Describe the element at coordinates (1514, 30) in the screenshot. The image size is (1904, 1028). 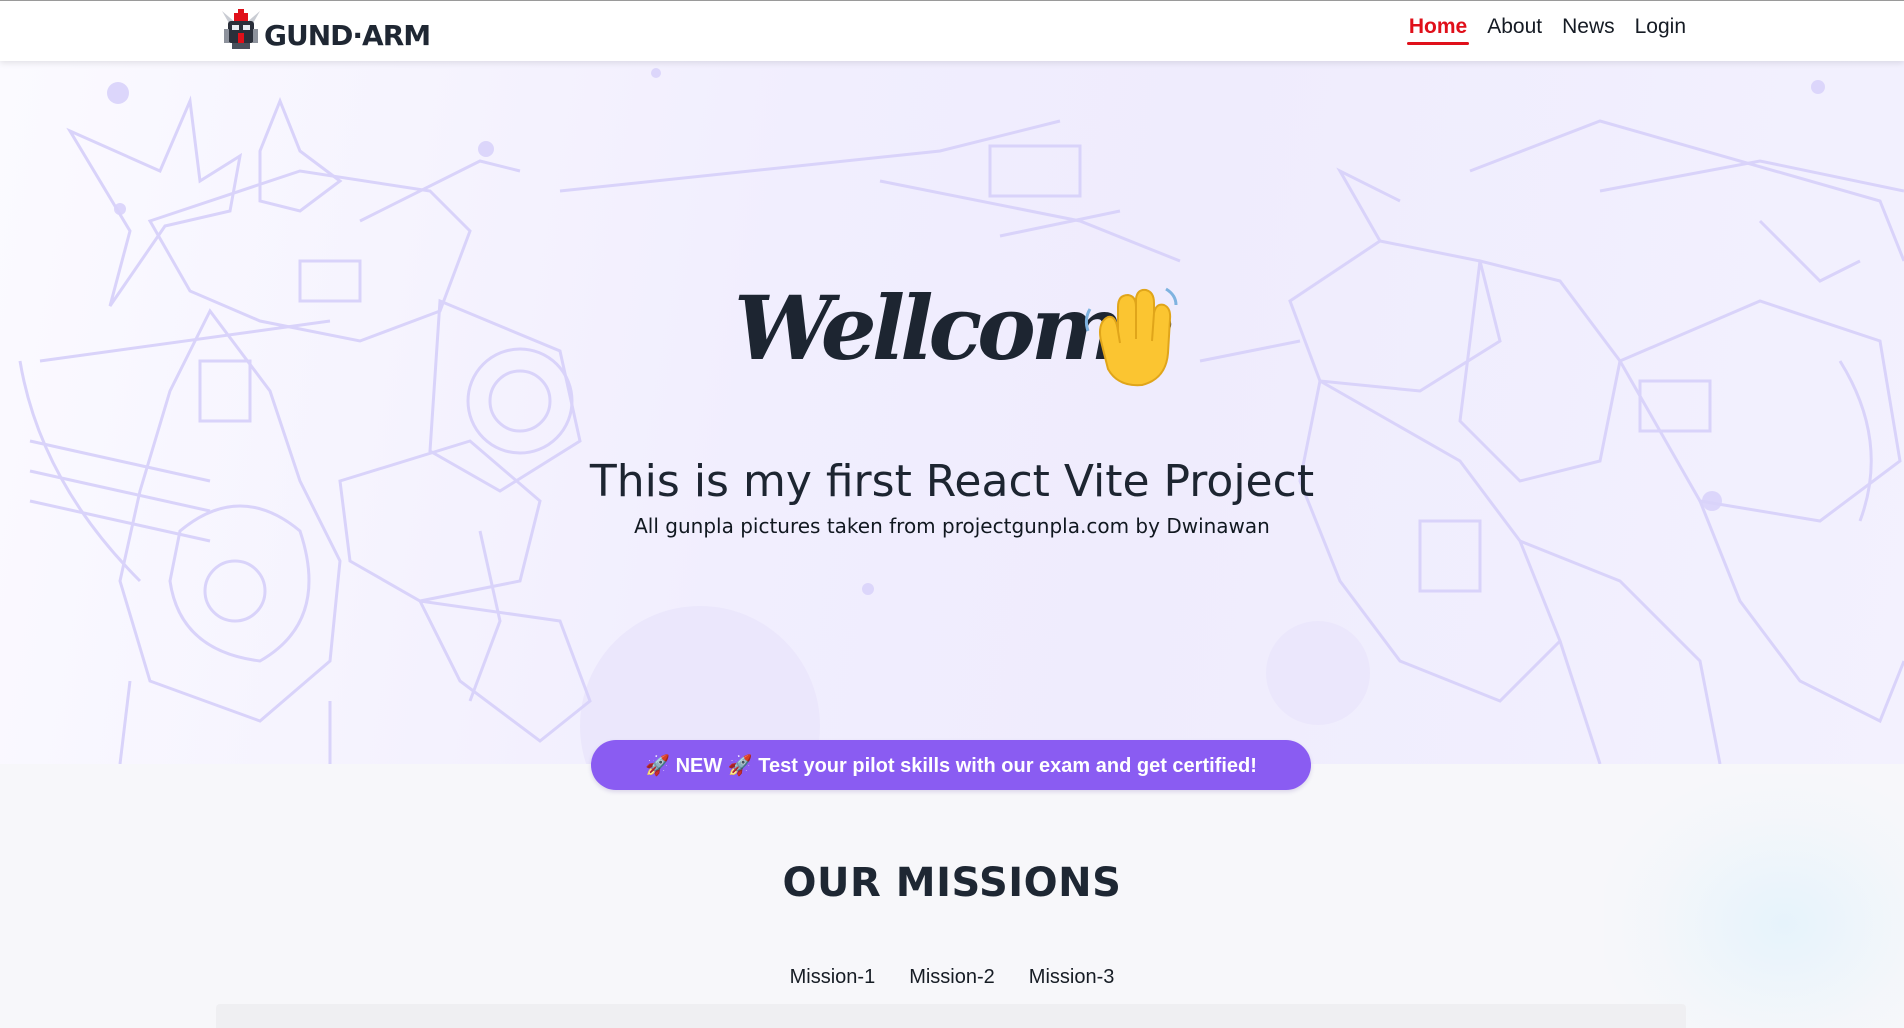
I see `nav-about: About` at that location.